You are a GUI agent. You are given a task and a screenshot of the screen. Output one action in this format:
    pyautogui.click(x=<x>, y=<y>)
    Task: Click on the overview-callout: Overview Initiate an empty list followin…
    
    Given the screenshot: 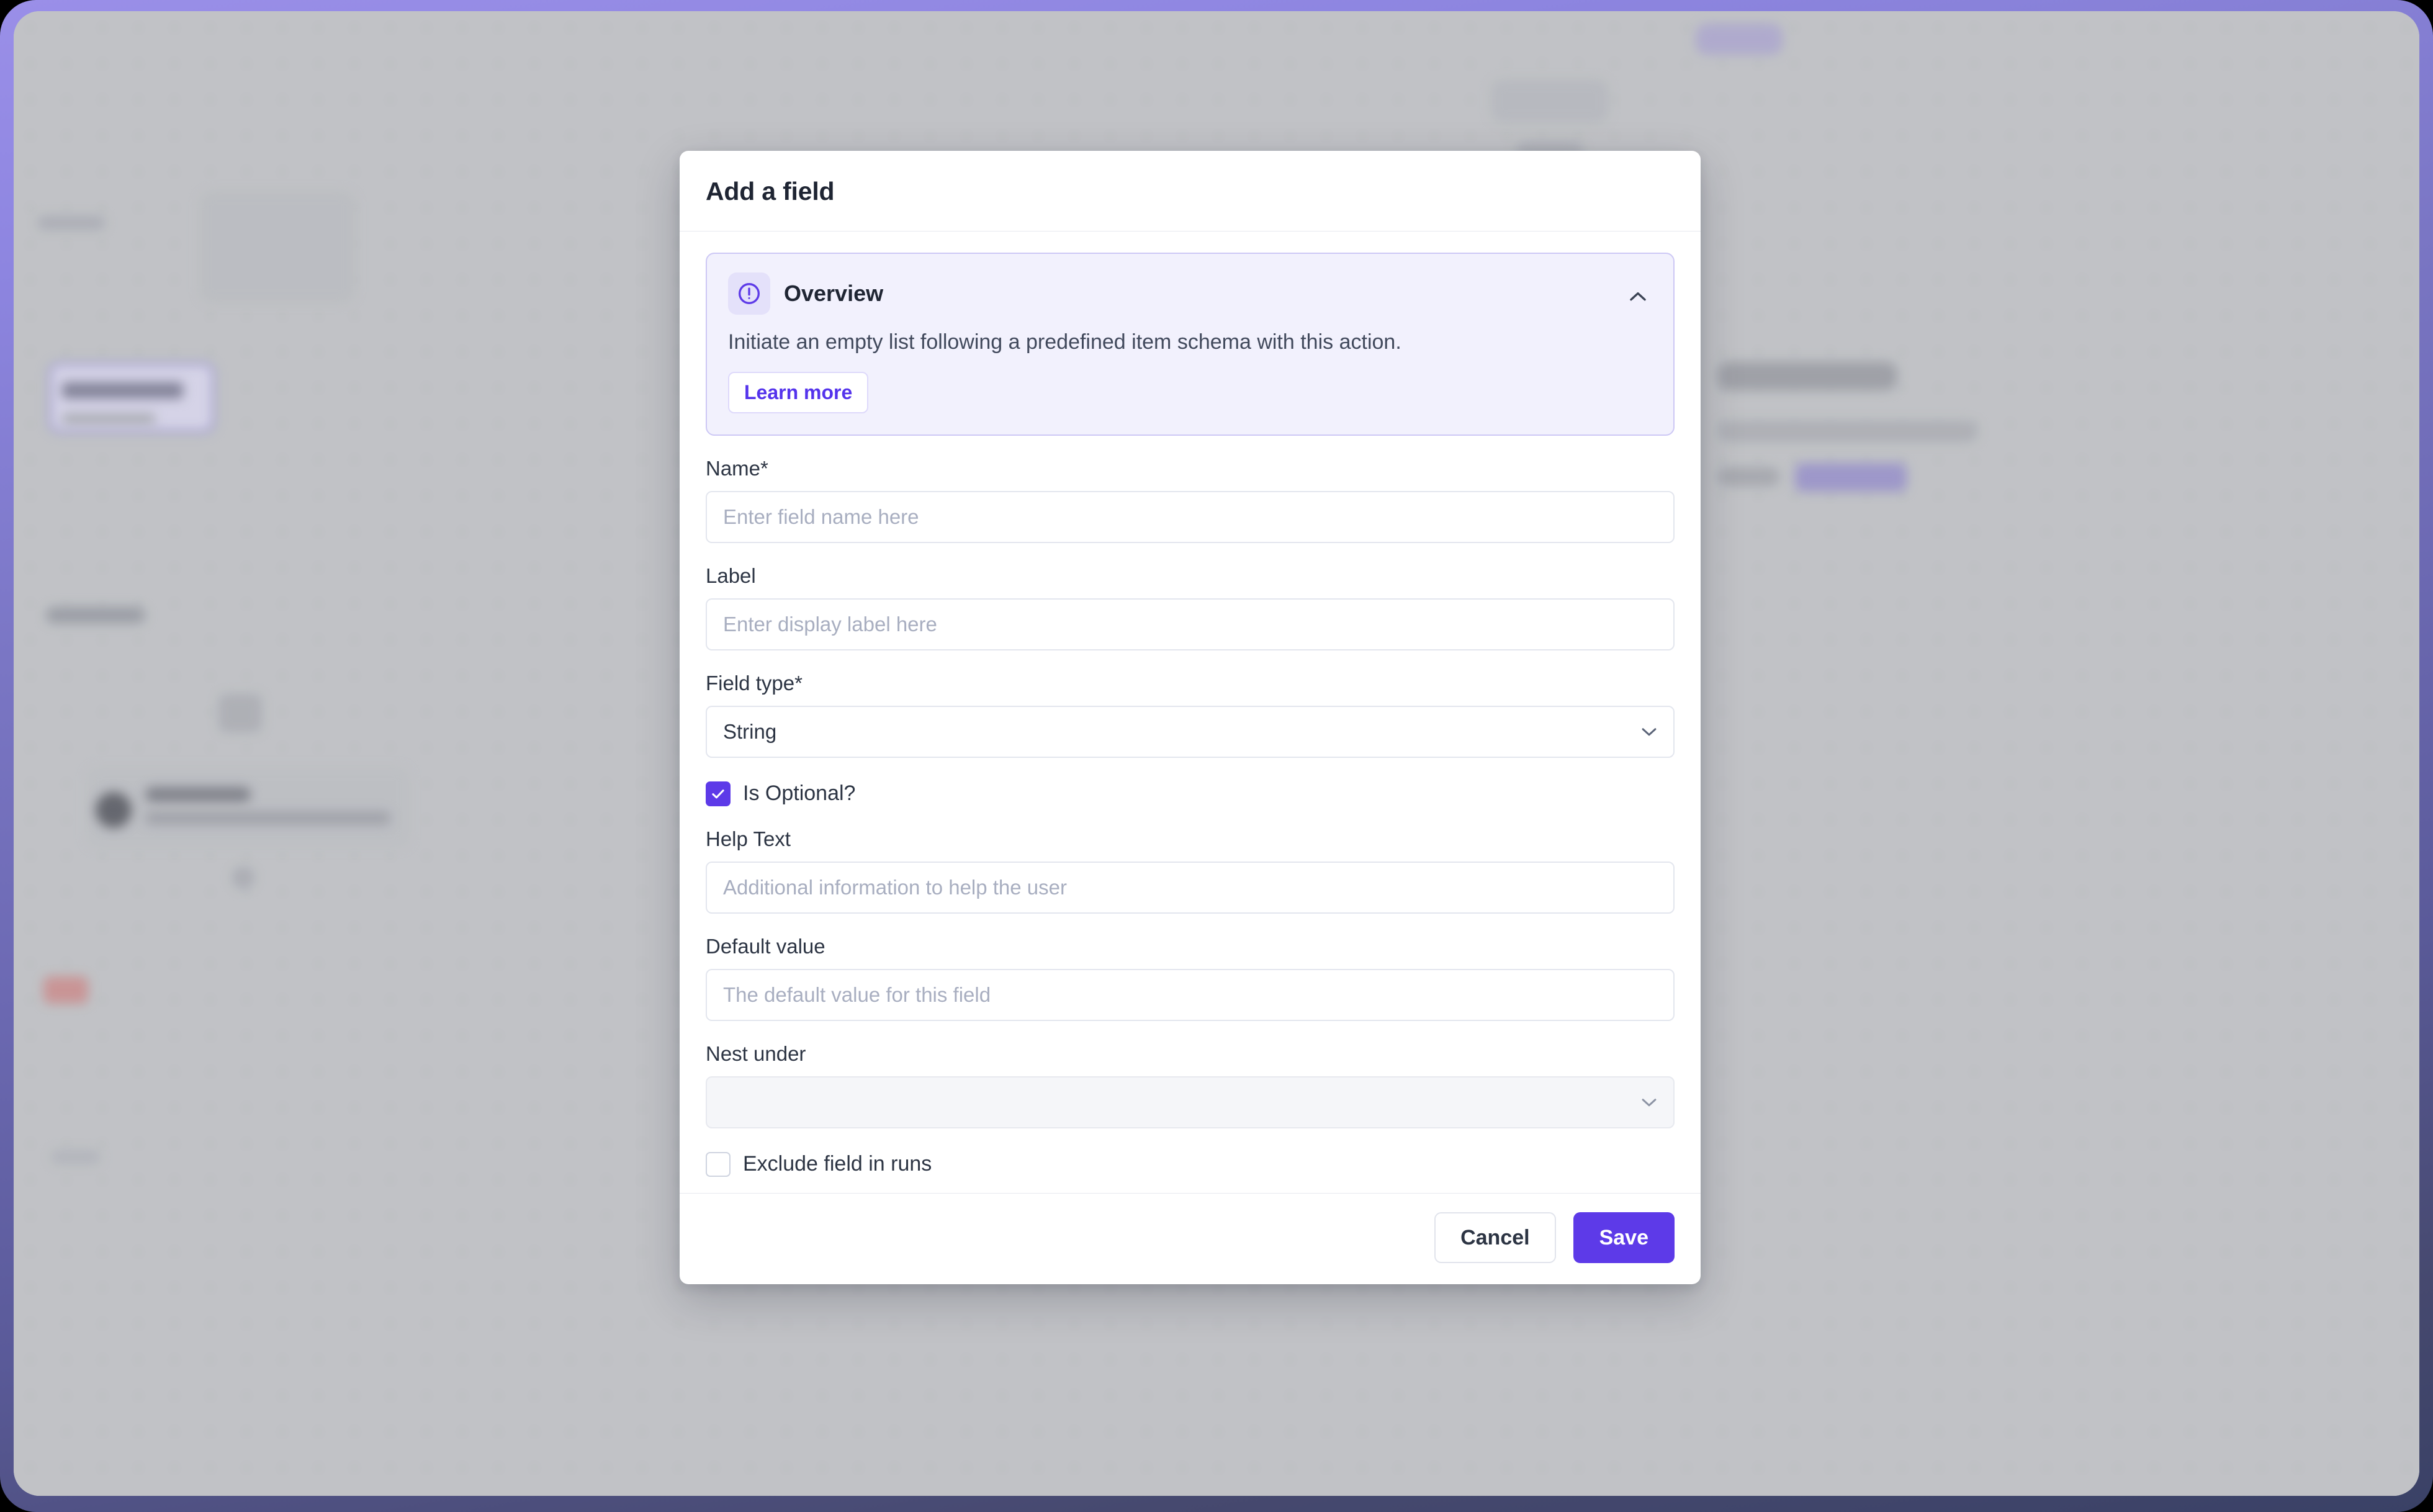 What is the action you would take?
    pyautogui.click(x=1190, y=345)
    